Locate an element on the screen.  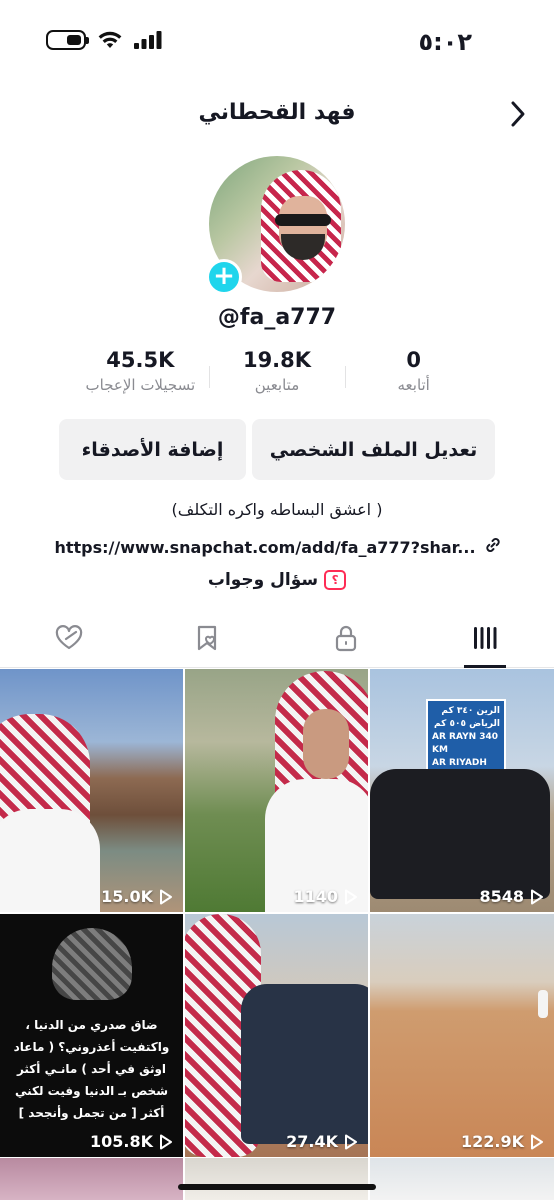
view-count: 8548 is located at coordinates (501, 896).